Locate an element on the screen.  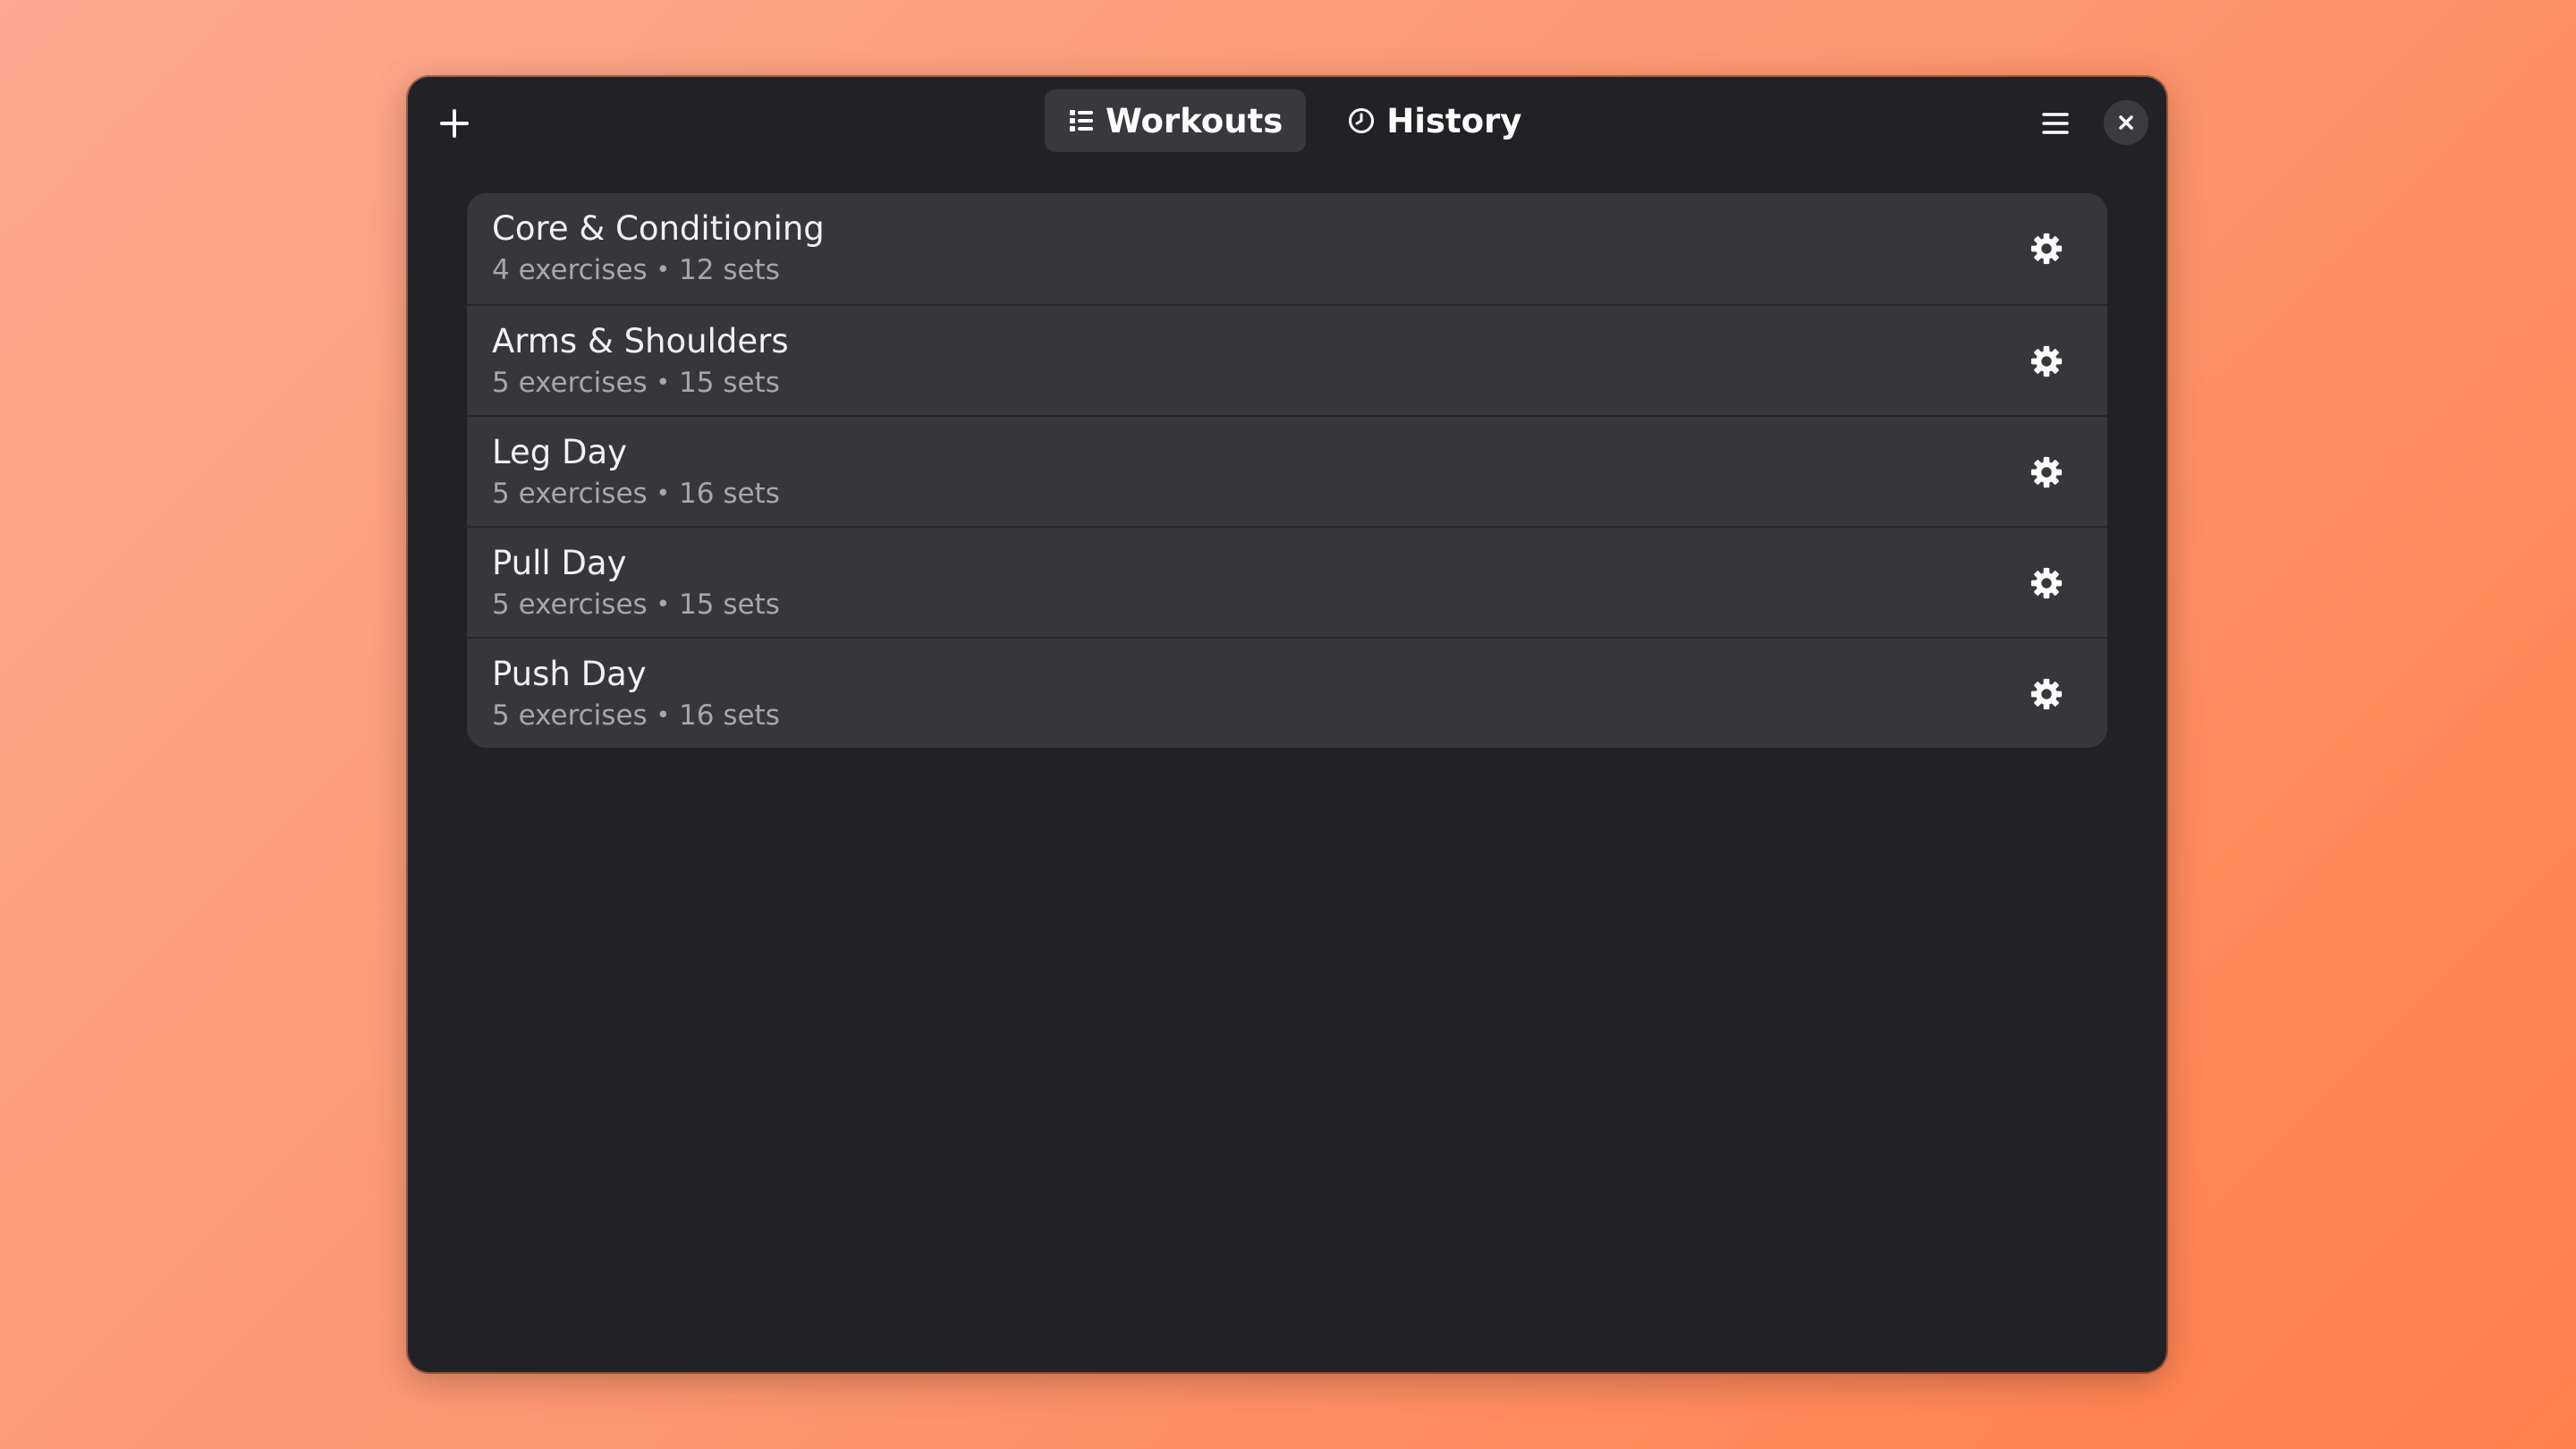
tab-workouts: Workouts is located at coordinates (1176, 120).